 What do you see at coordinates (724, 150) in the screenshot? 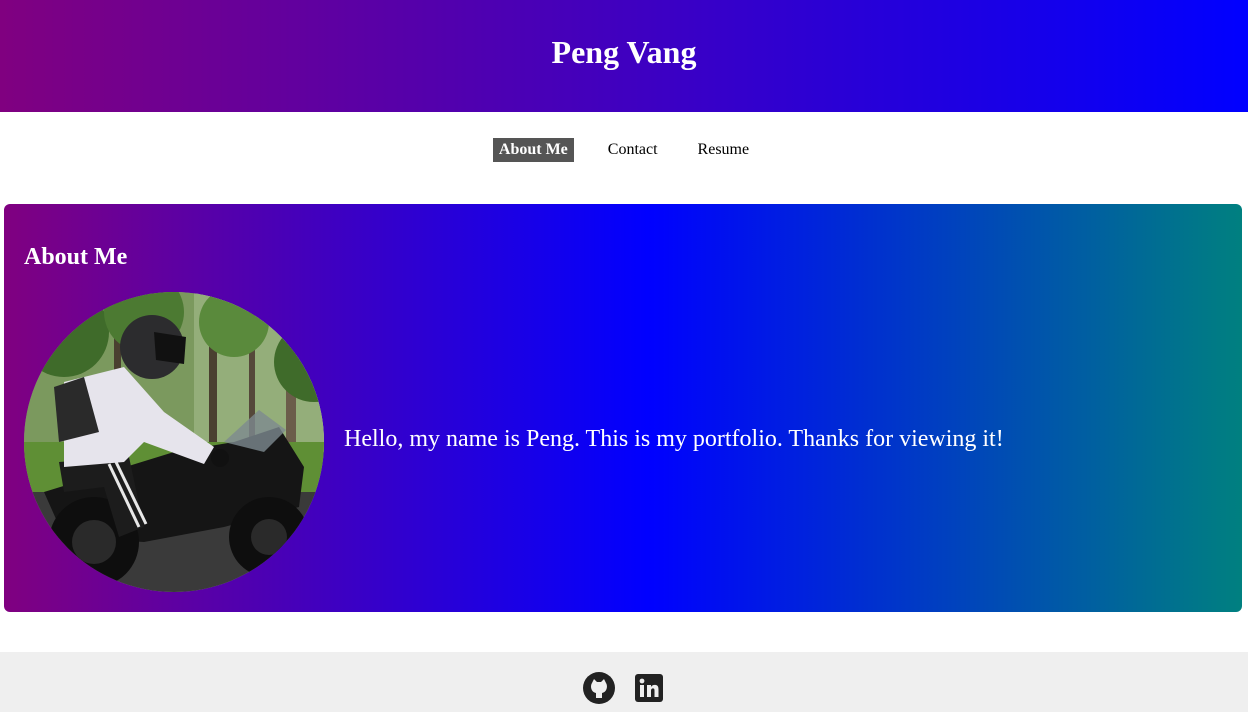
I see `nav-resume: Resume` at bounding box center [724, 150].